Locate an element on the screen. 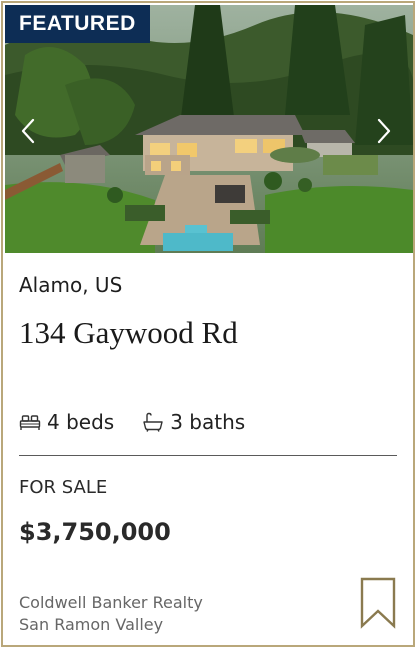  previous-photo-button is located at coordinates (28, 131).